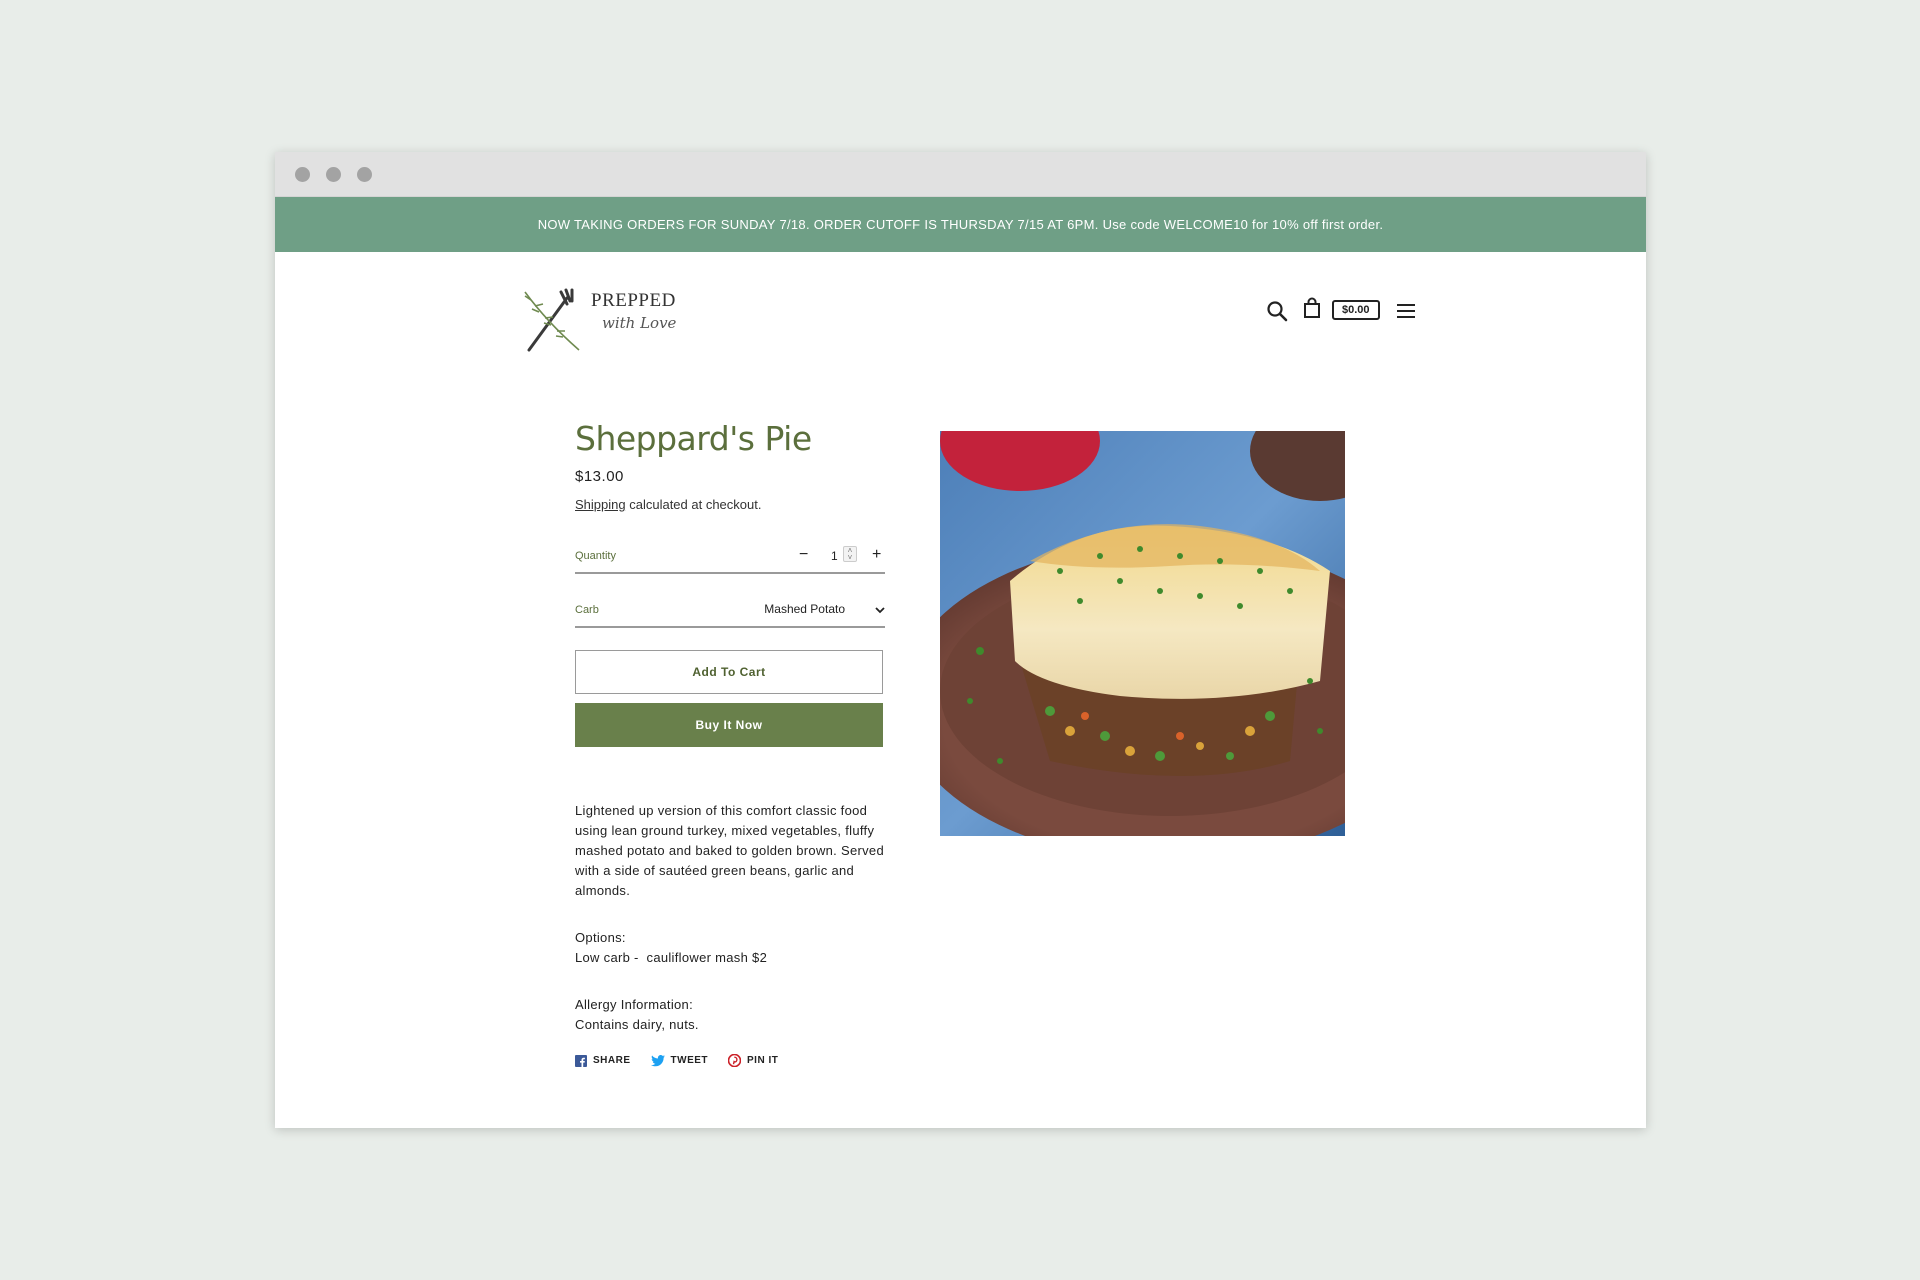  Describe the element at coordinates (302, 174) in the screenshot. I see `window-close-dot` at that location.